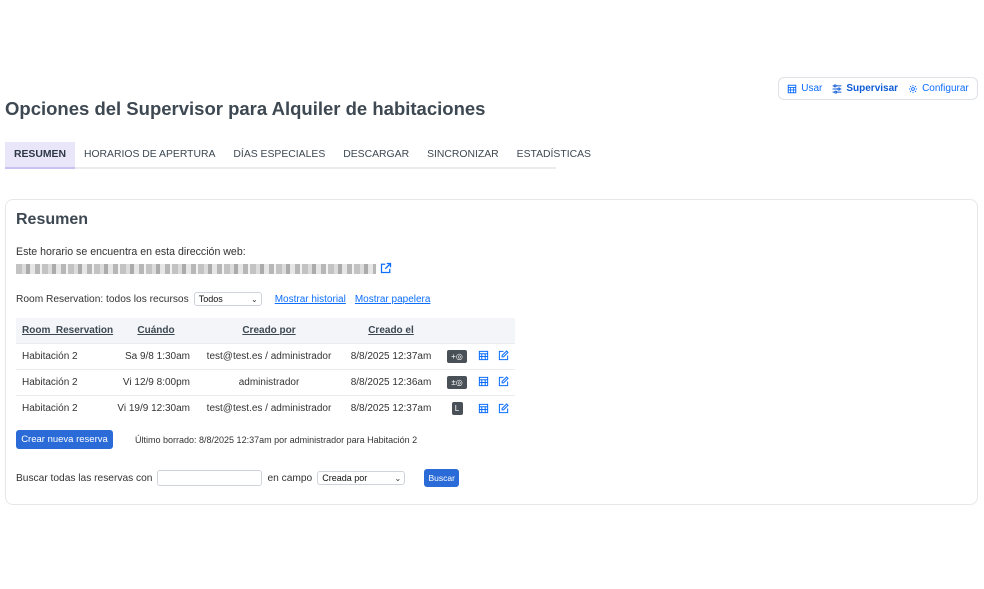 This screenshot has width=984, height=589. I want to click on gear-icon, so click(913, 88).